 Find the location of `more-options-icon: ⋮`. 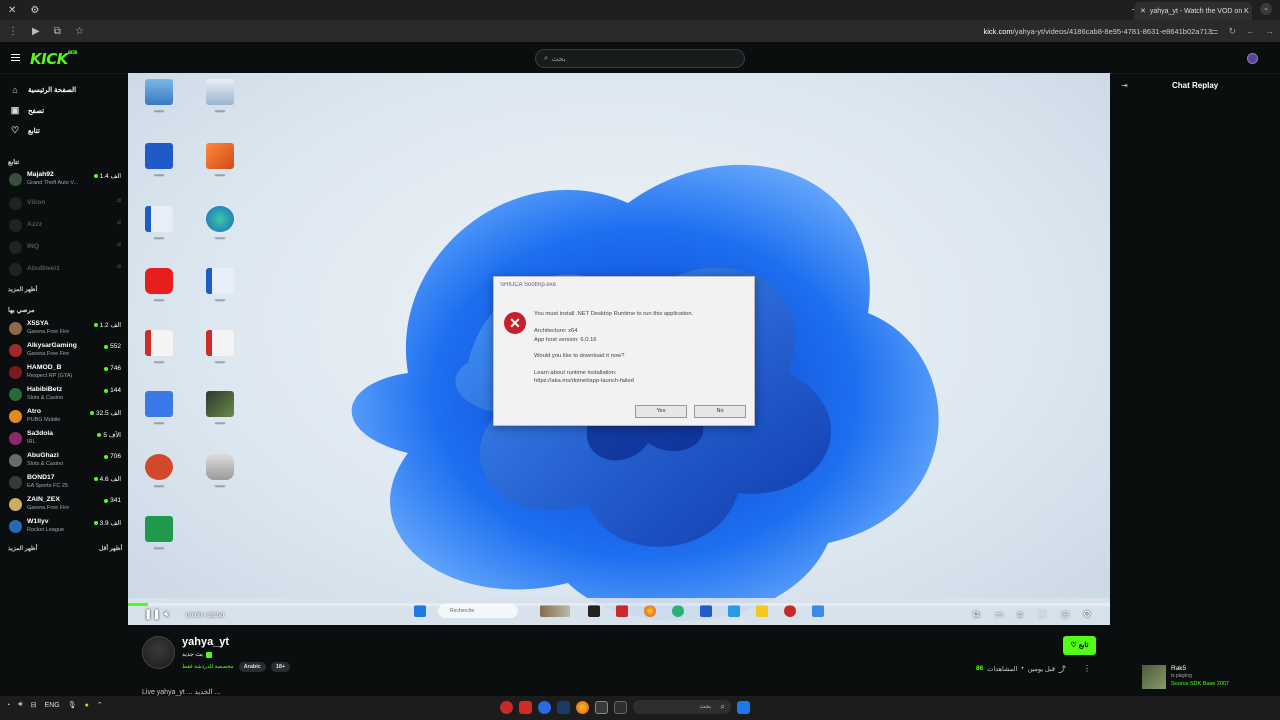

more-options-icon: ⋮ is located at coordinates (1087, 668).